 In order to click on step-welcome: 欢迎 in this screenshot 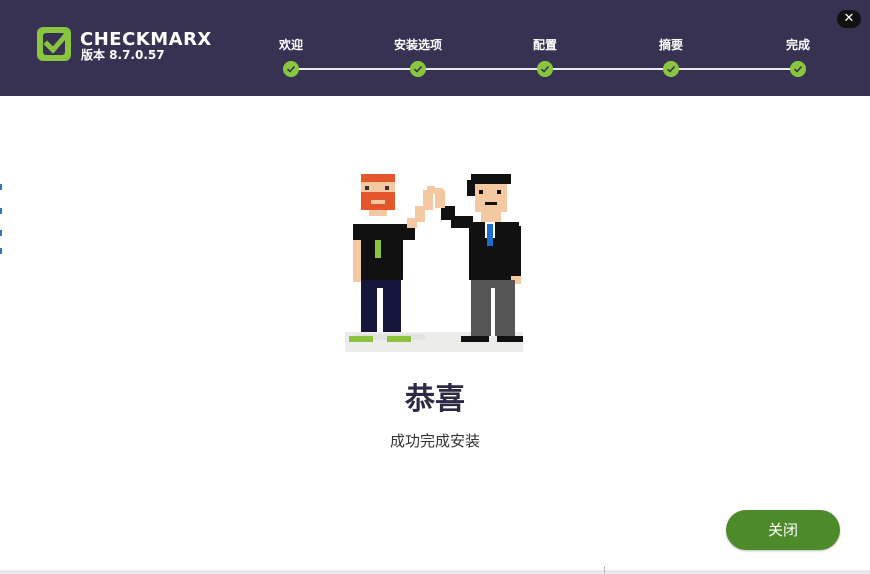, I will do `click(291, 56)`.